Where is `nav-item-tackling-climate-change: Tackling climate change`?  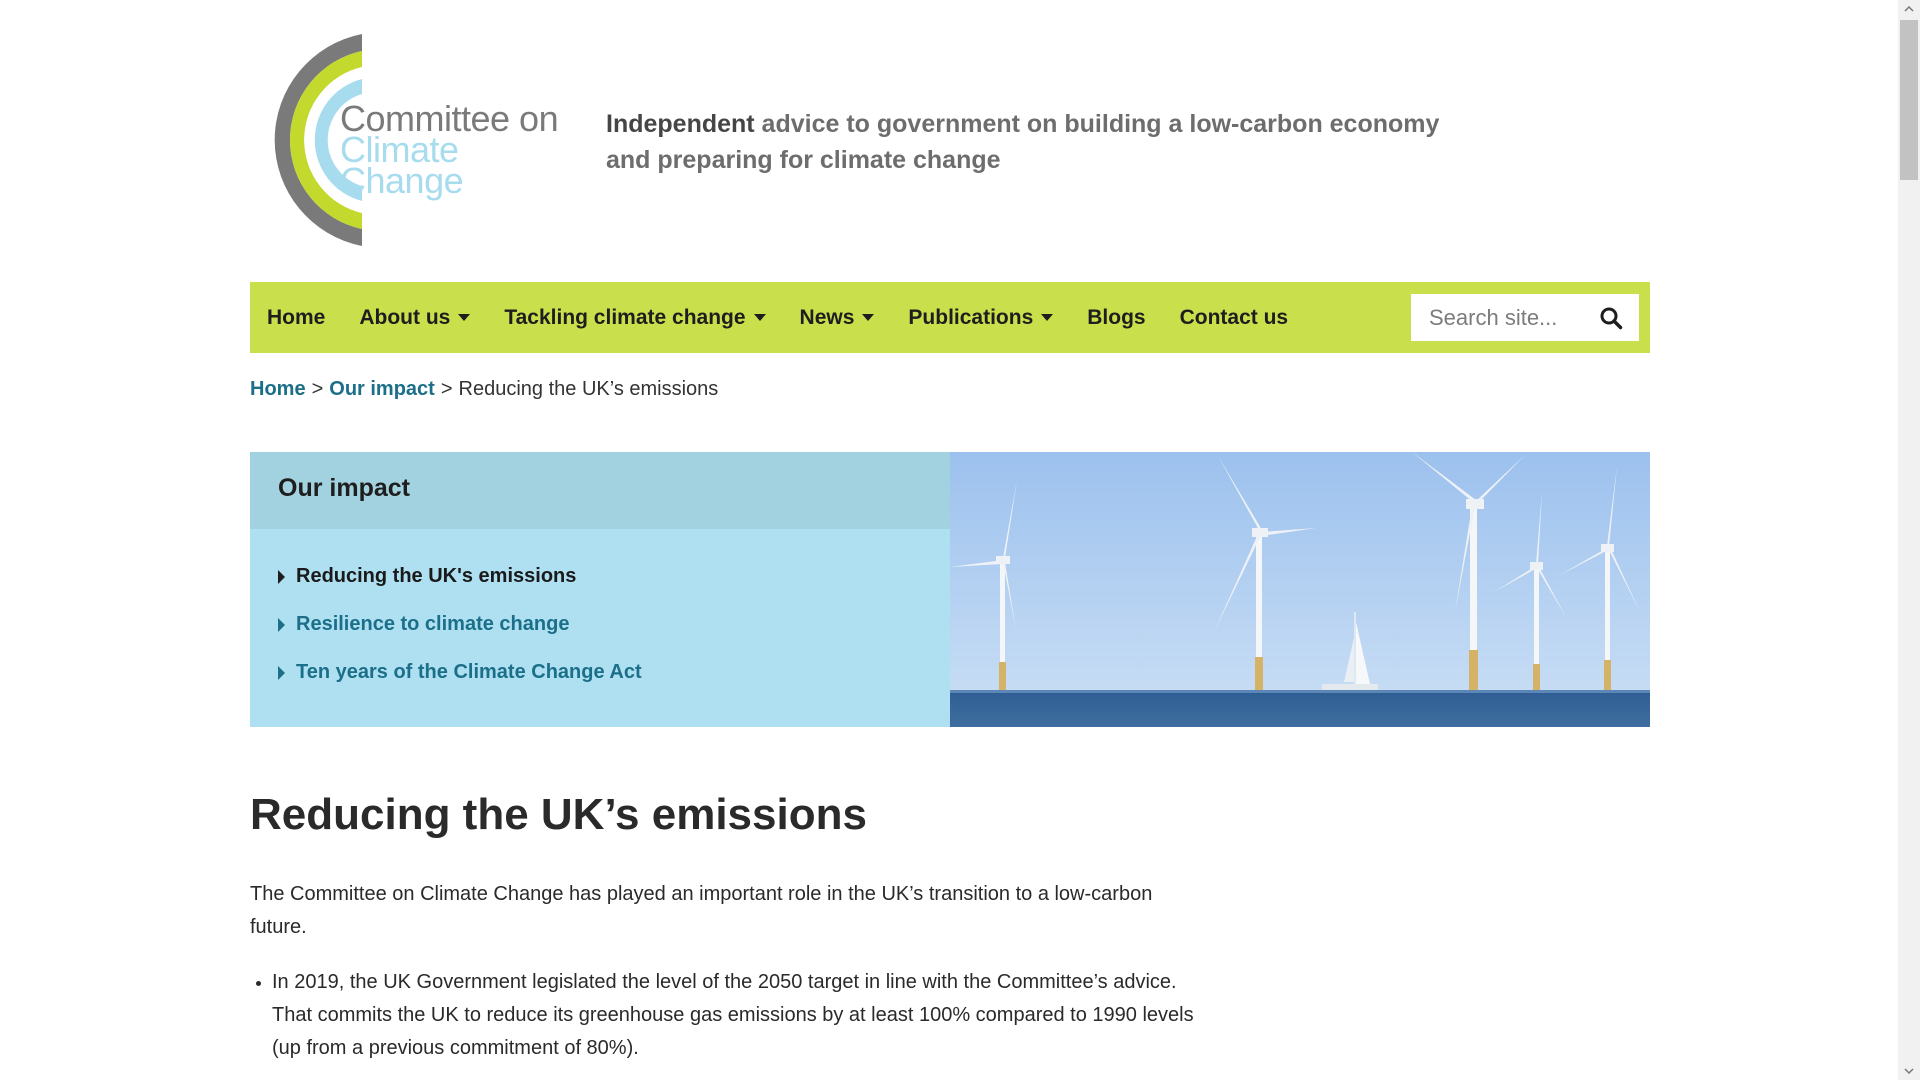 nav-item-tackling-climate-change: Tackling climate change is located at coordinates (634, 317).